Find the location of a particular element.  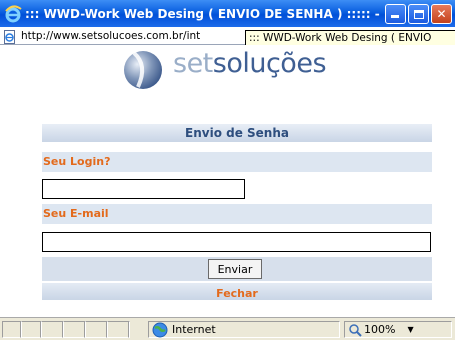

security-zone: Internet is located at coordinates (184, 329).